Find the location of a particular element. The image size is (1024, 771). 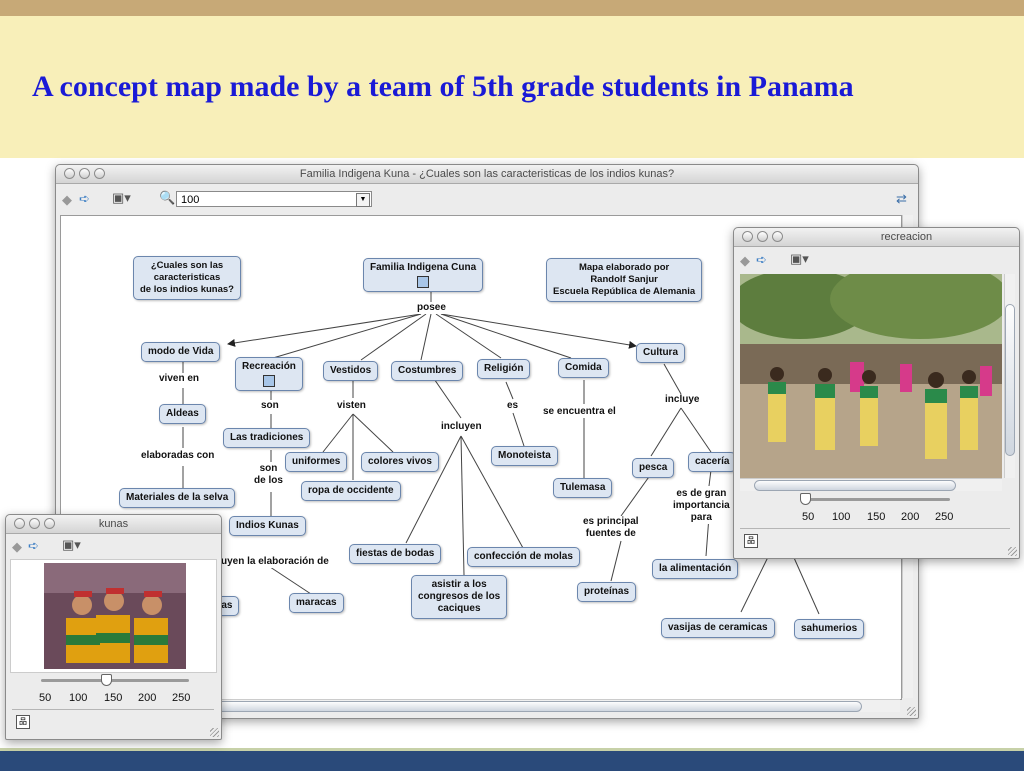

concept-node-familia-label: Familia Indigena Cuna is located at coordinates (423, 267).